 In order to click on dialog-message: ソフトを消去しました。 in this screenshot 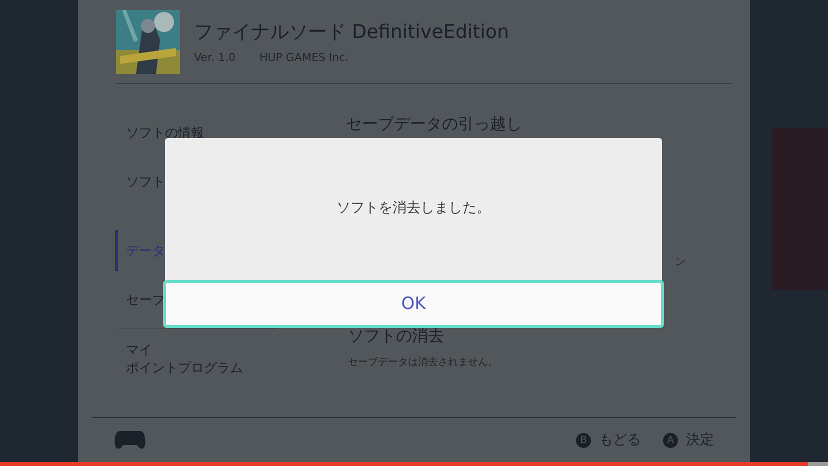, I will do `click(414, 208)`.